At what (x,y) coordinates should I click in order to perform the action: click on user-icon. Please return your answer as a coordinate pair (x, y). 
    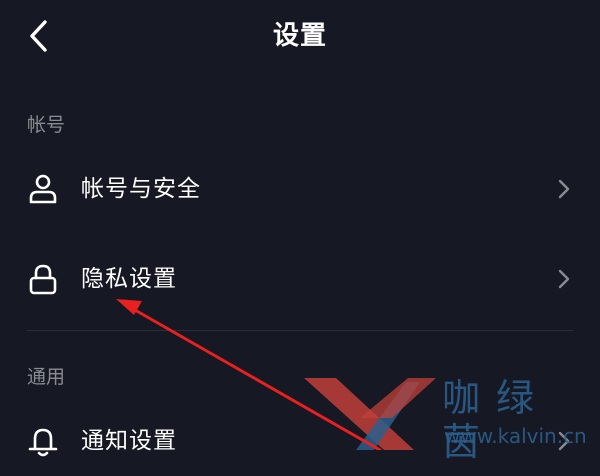
    Looking at the image, I should click on (43, 189).